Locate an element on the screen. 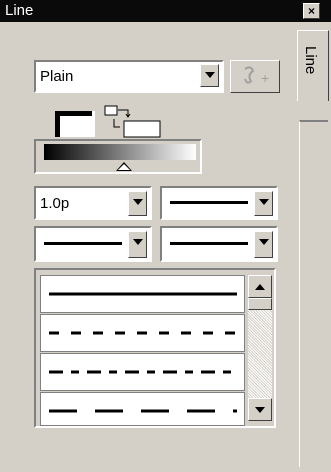 The height and width of the screenshot is (472, 331). stroke-swatch-left is located at coordinates (57, 124).